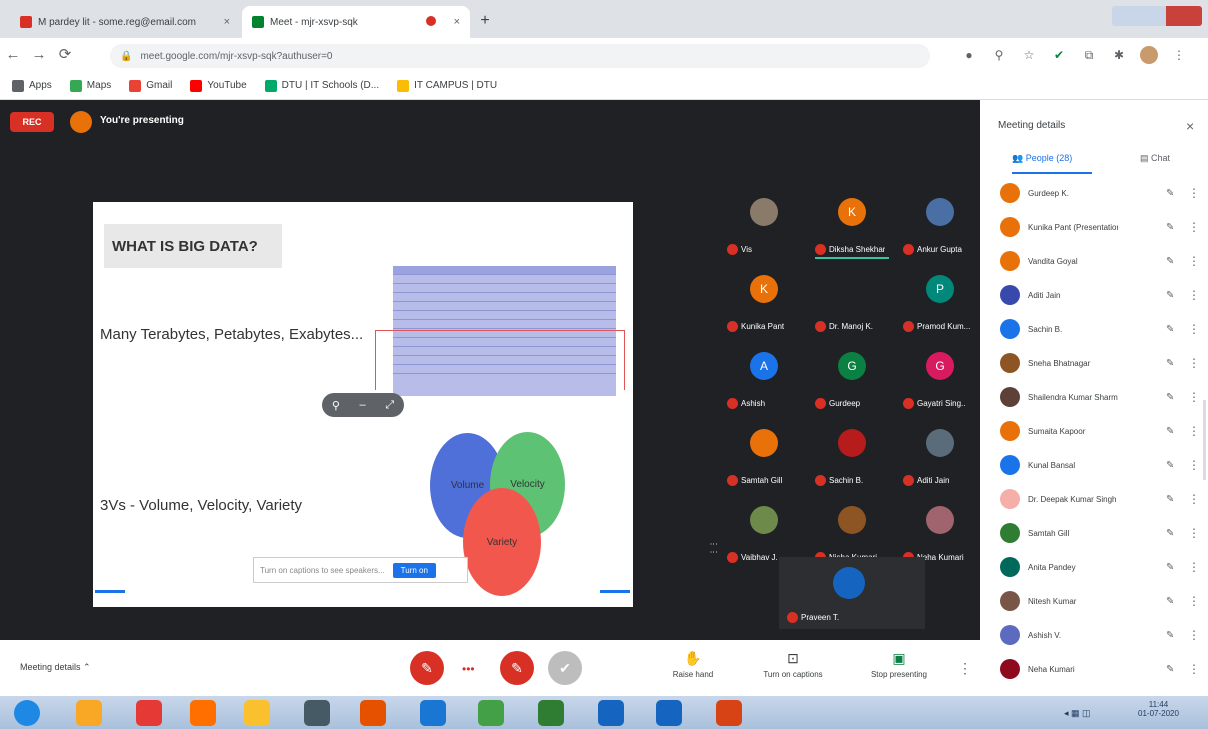 Image resolution: width=1208 pixels, height=729 pixels. I want to click on check-icon: ✔, so click(1059, 55).